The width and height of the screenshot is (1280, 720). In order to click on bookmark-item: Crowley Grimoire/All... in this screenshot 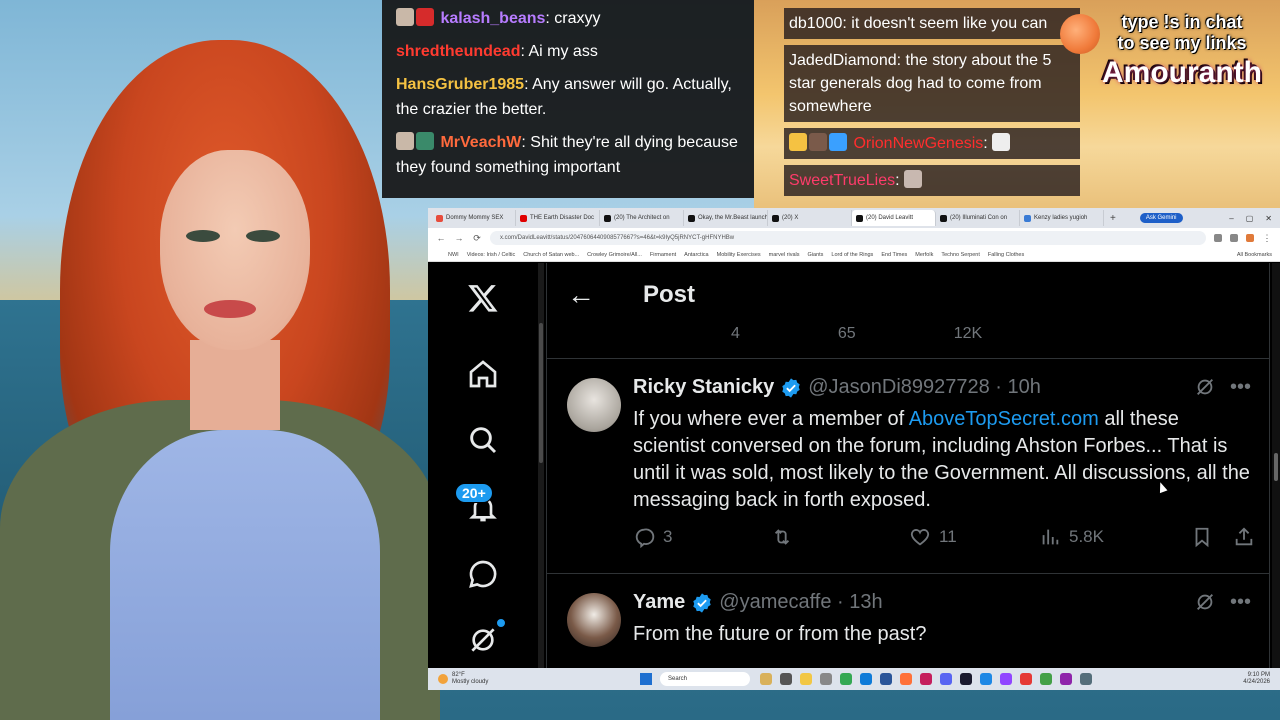, I will do `click(614, 255)`.